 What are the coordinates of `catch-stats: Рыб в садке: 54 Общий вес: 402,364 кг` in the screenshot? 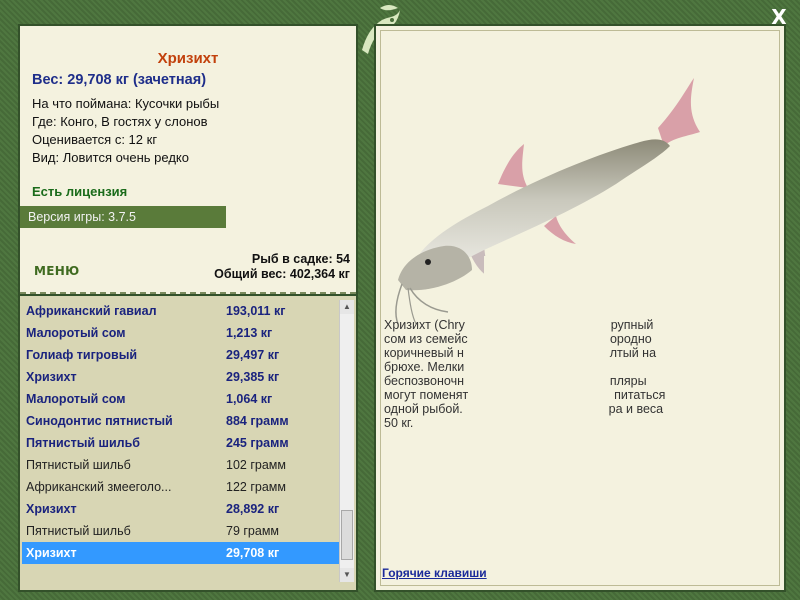 It's located at (282, 267).